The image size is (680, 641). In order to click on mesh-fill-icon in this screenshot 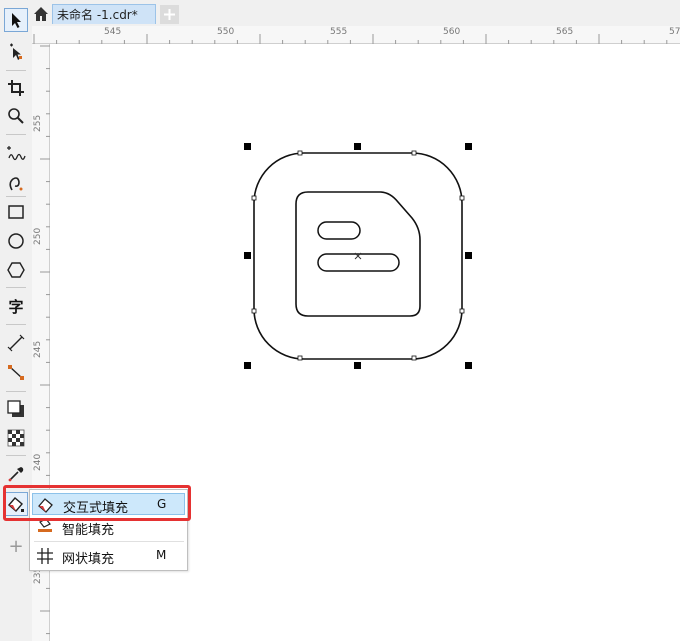, I will do `click(45, 556)`.